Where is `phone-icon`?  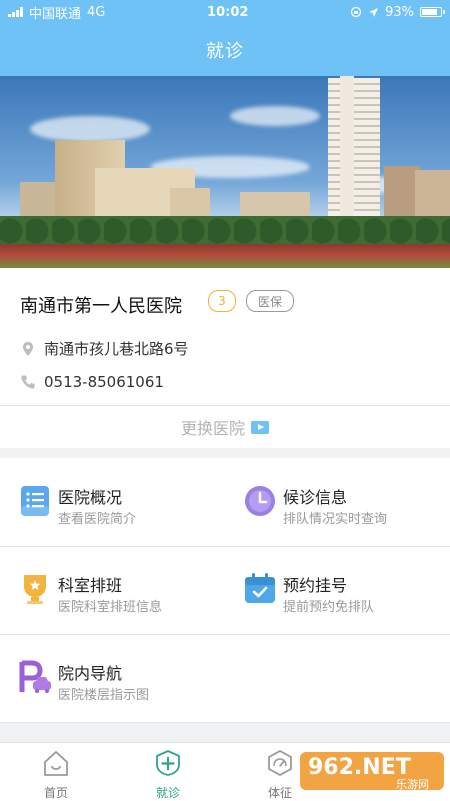
phone-icon is located at coordinates (28, 382).